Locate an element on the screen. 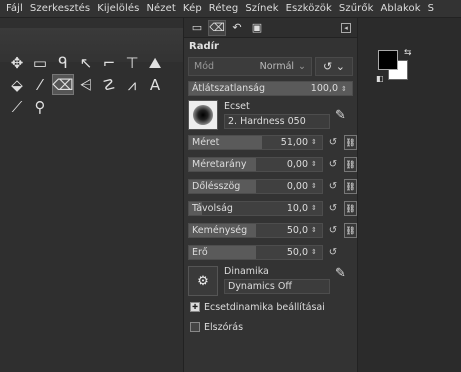 The height and width of the screenshot is (372, 461). tab-tool-presets-icon: ▭ is located at coordinates (197, 28).